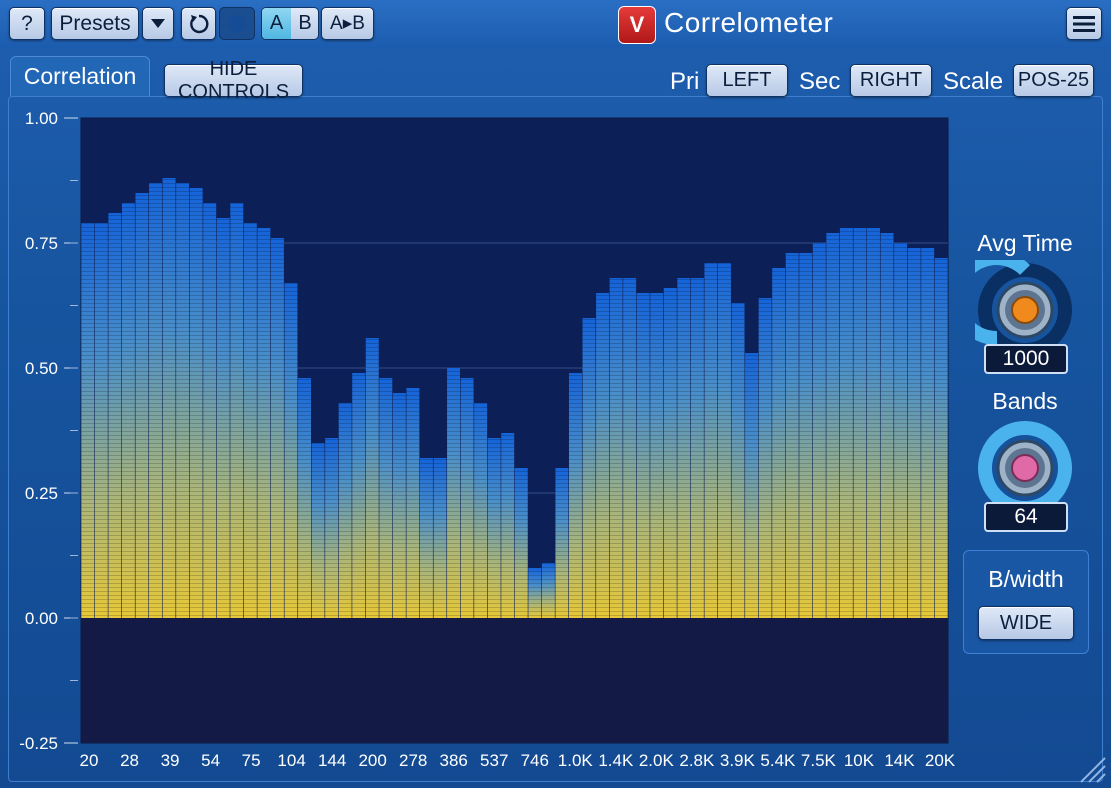  Describe the element at coordinates (1092, 769) in the screenshot. I see `resize-handle-icon` at that location.